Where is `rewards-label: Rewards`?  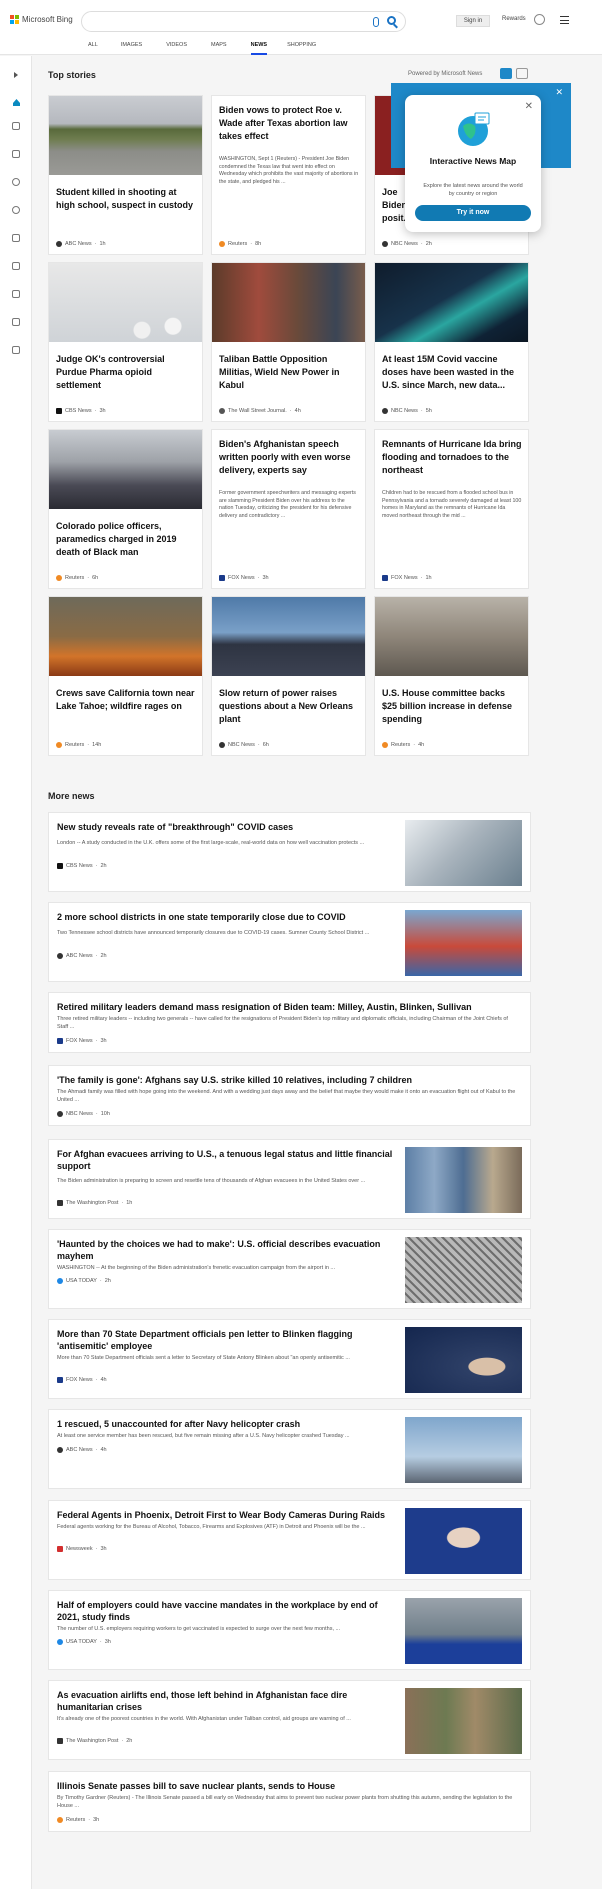
rewards-label: Rewards is located at coordinates (514, 19).